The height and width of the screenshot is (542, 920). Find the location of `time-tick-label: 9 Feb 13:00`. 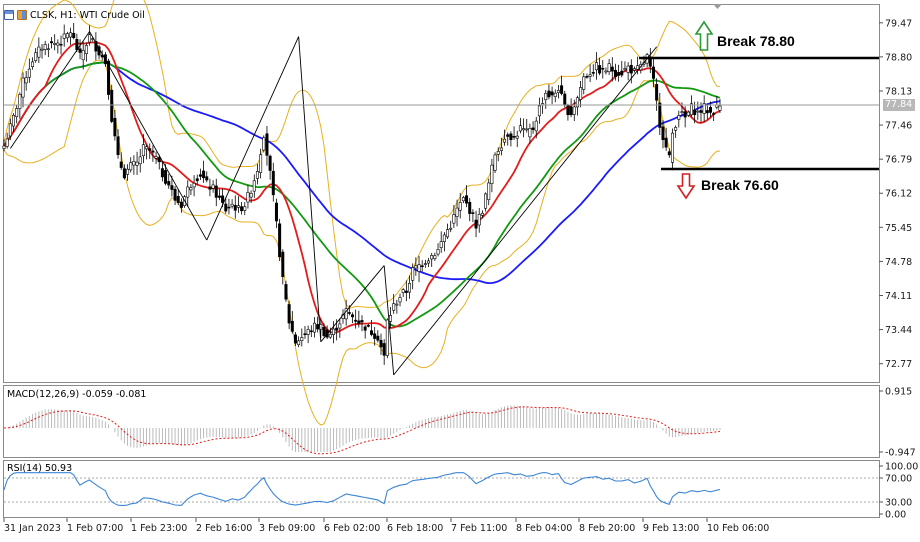

time-tick-label: 9 Feb 13:00 is located at coordinates (671, 528).